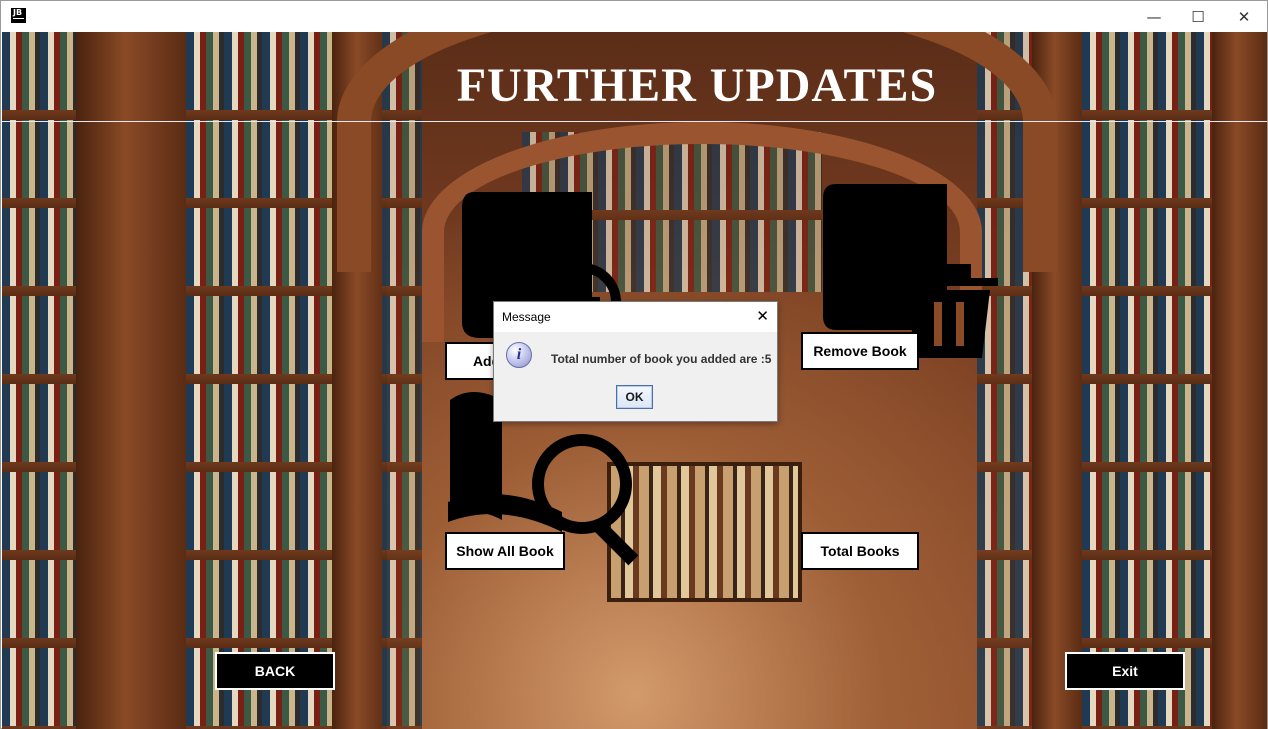  What do you see at coordinates (860, 351) in the screenshot?
I see `remove-book-button: Remove Book` at bounding box center [860, 351].